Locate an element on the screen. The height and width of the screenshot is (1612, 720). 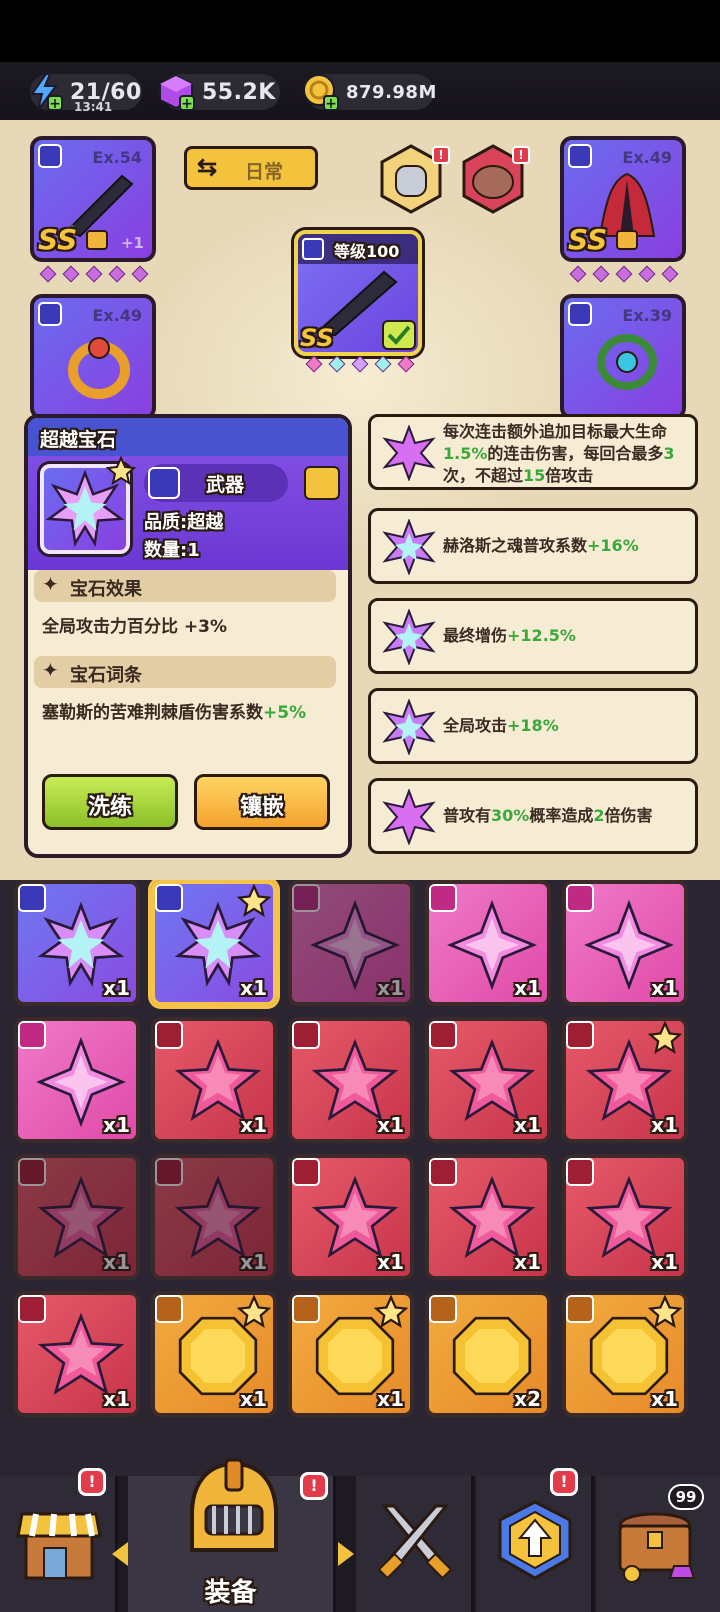
daily-toggle-button: ⇆ 日常 is located at coordinates (251, 168).